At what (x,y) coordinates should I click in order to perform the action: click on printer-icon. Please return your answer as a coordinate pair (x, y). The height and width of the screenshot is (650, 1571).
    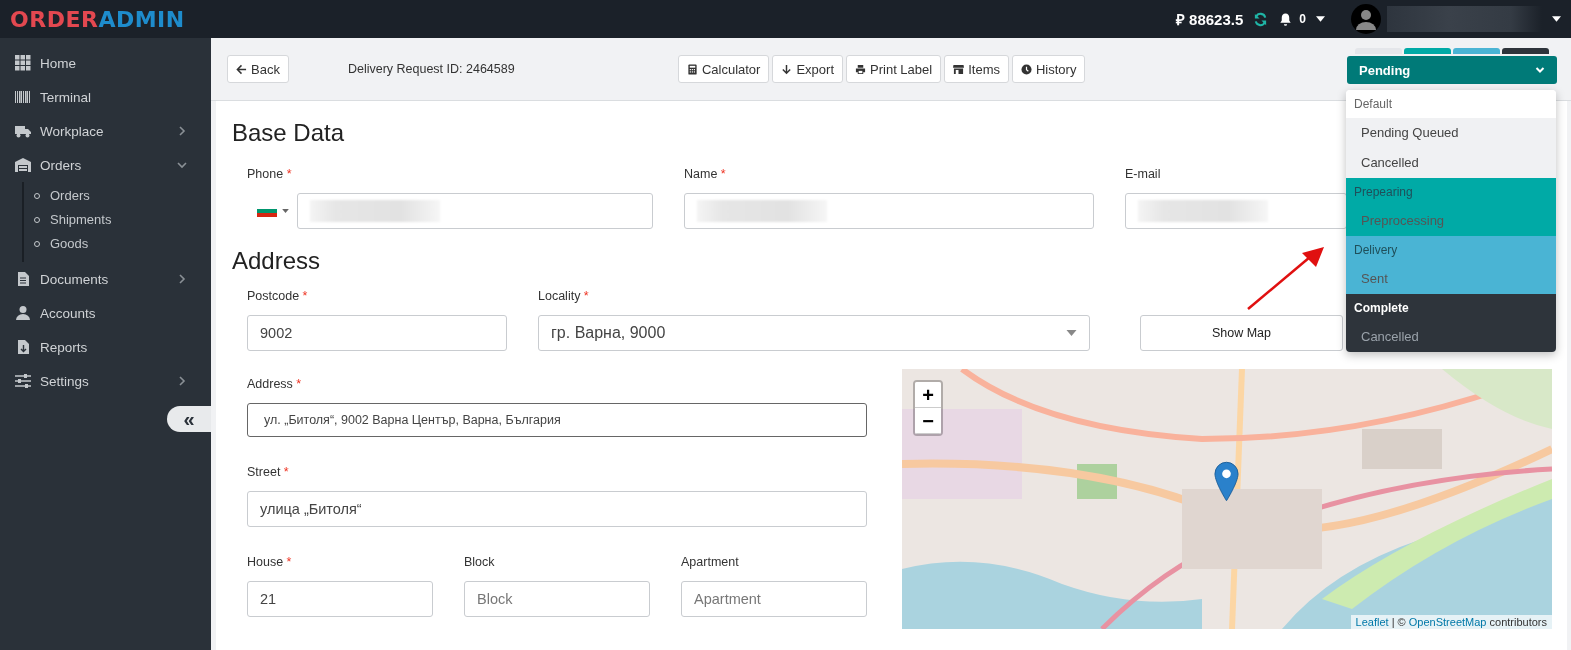
    Looking at the image, I should click on (860, 69).